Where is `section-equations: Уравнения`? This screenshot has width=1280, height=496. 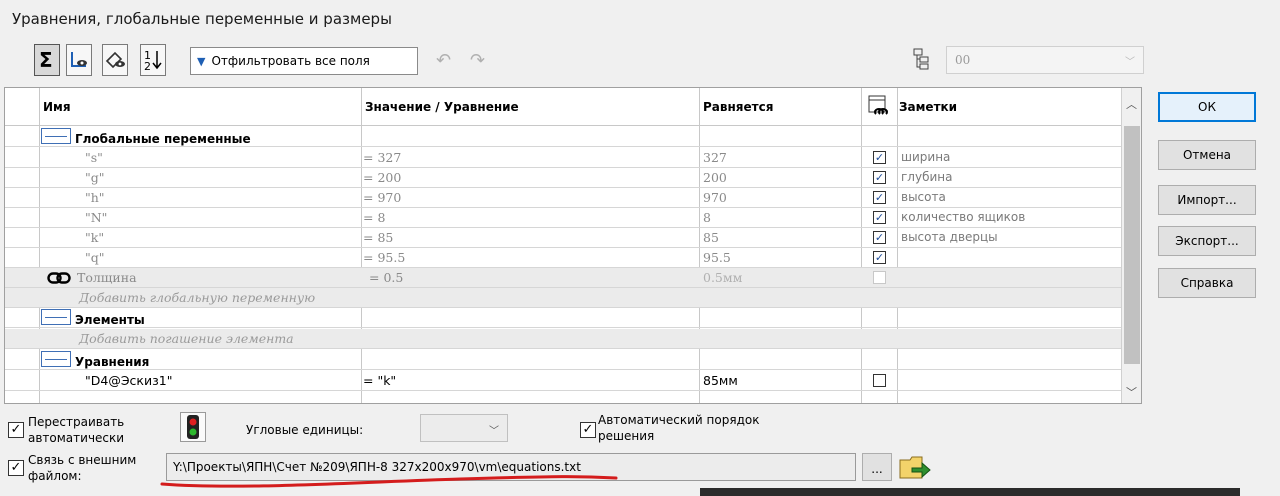
section-equations: Уравнения is located at coordinates (112, 362).